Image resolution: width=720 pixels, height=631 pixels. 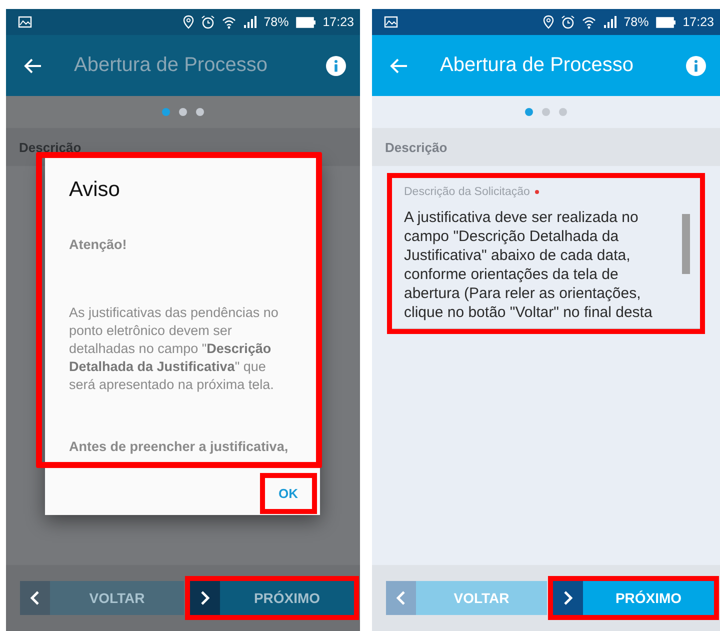 I want to click on dialog-message: As justificativas das pendências no ponto eletrônico devem ser detalhadas no campo "Descrição Detalhada da Justificativa" que será apresentado na próxima tela., so click(x=174, y=349).